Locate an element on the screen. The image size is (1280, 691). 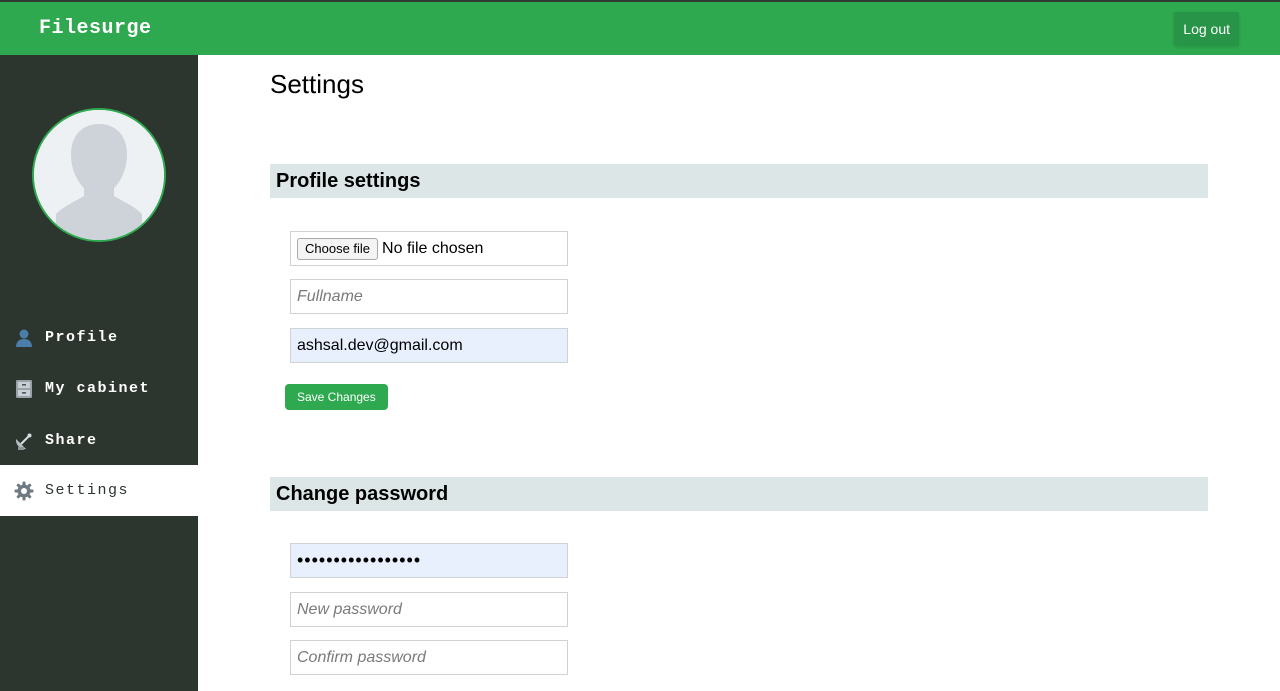
profile-settings-heading: Profile settings is located at coordinates (739, 181).